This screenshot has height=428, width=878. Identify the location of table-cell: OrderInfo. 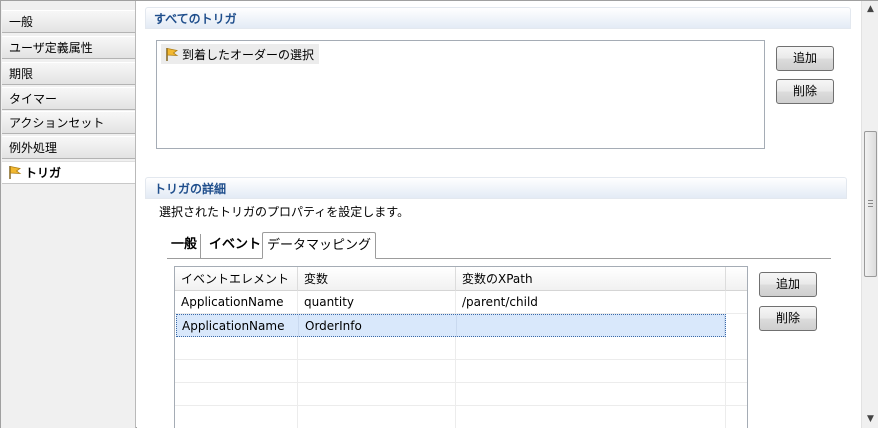
(378, 326).